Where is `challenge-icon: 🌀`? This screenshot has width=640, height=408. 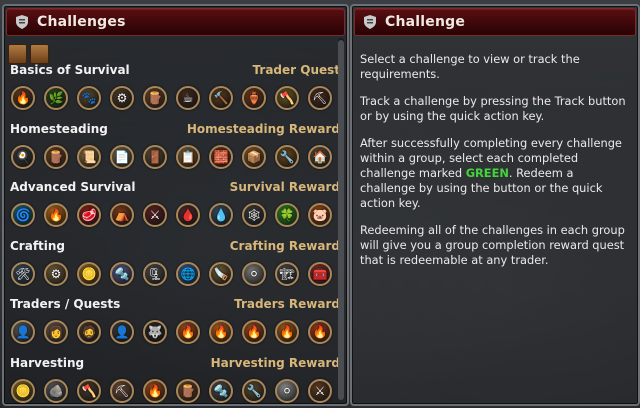
challenge-icon: 🌀 is located at coordinates (23, 215).